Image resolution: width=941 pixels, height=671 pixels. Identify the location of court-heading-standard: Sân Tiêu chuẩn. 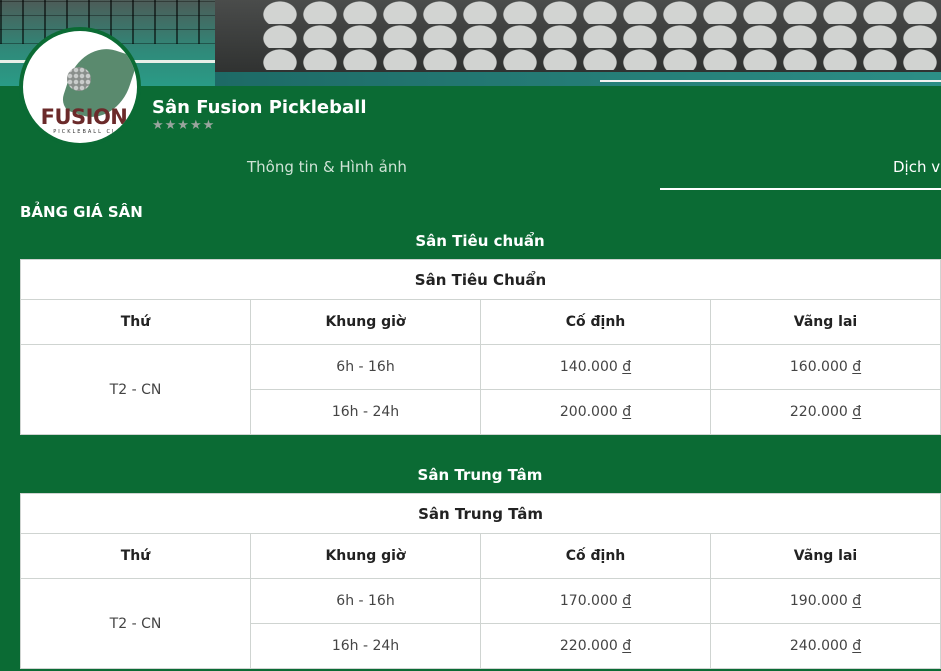
(480, 241).